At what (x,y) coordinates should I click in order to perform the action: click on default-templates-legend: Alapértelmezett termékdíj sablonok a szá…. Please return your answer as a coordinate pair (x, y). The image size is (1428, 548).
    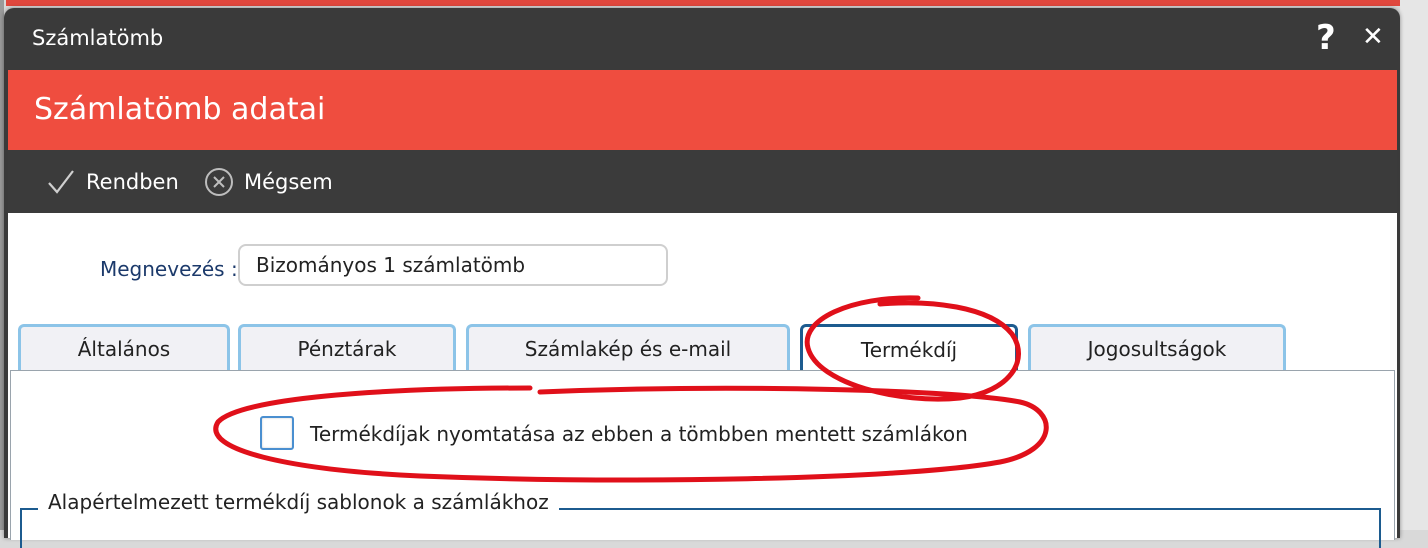
    Looking at the image, I should click on (298, 502).